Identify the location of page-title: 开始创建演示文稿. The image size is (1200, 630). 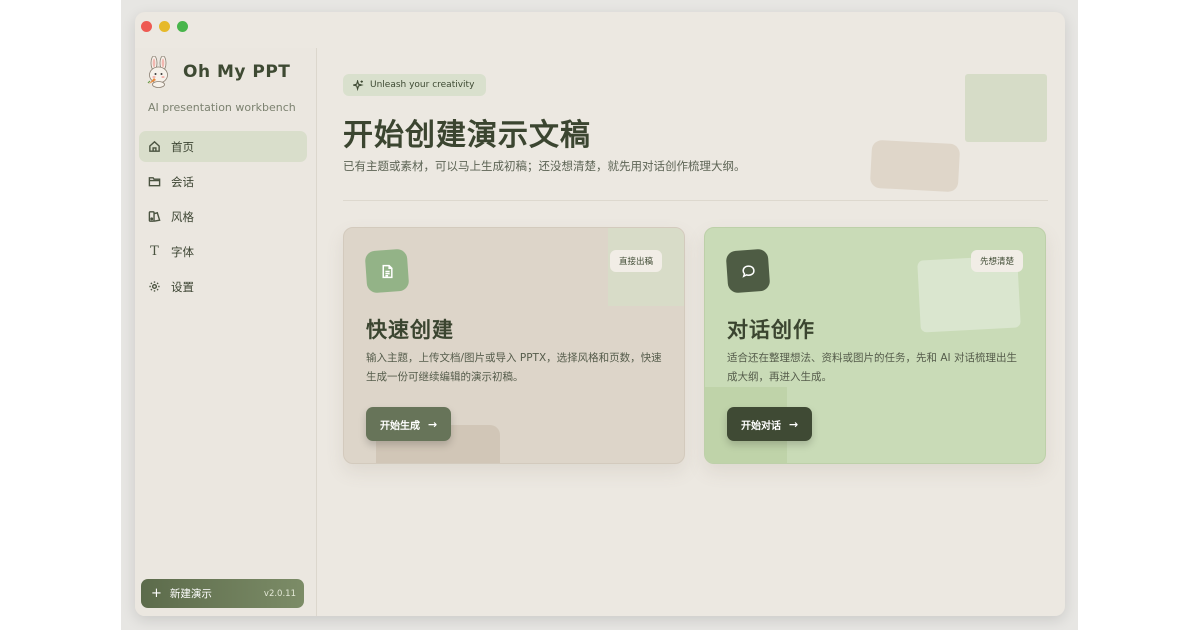
(467, 135).